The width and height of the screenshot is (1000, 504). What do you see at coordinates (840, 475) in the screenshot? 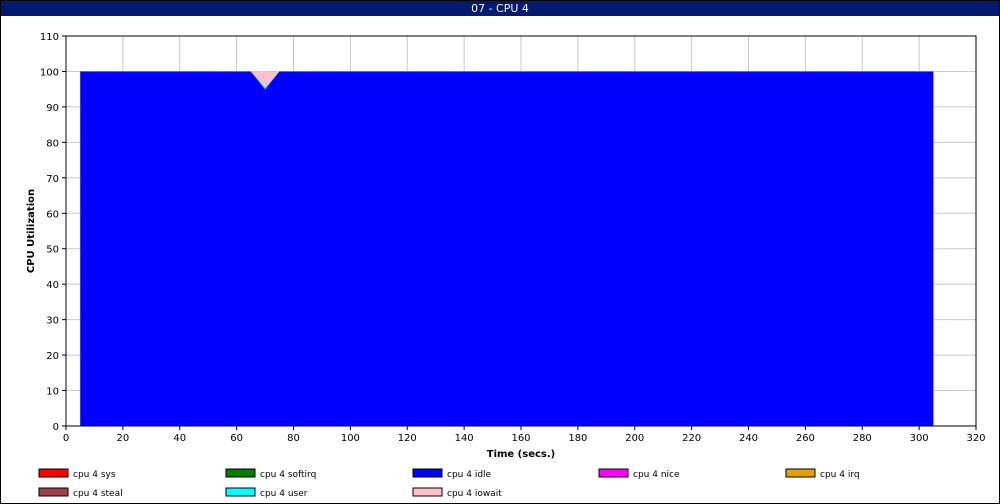
I see `legend-label: cpu 4 irq` at bounding box center [840, 475].